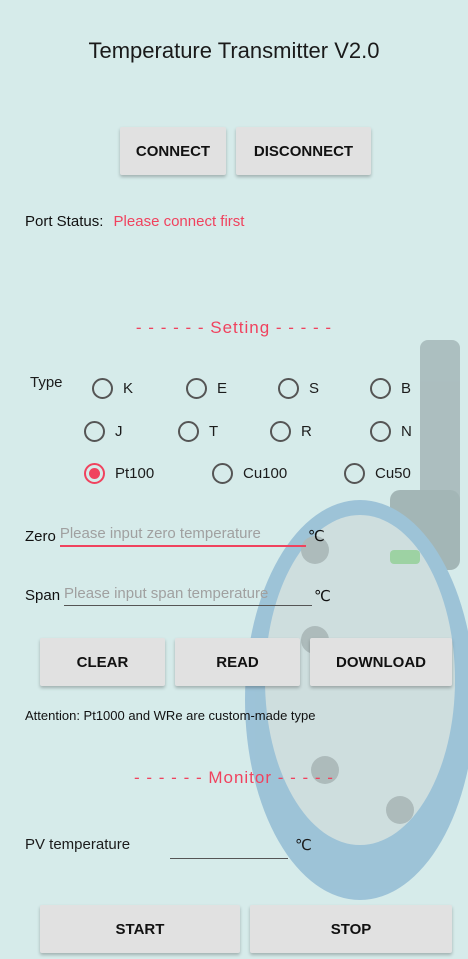  What do you see at coordinates (351, 929) in the screenshot?
I see `stop-button: STOP` at bounding box center [351, 929].